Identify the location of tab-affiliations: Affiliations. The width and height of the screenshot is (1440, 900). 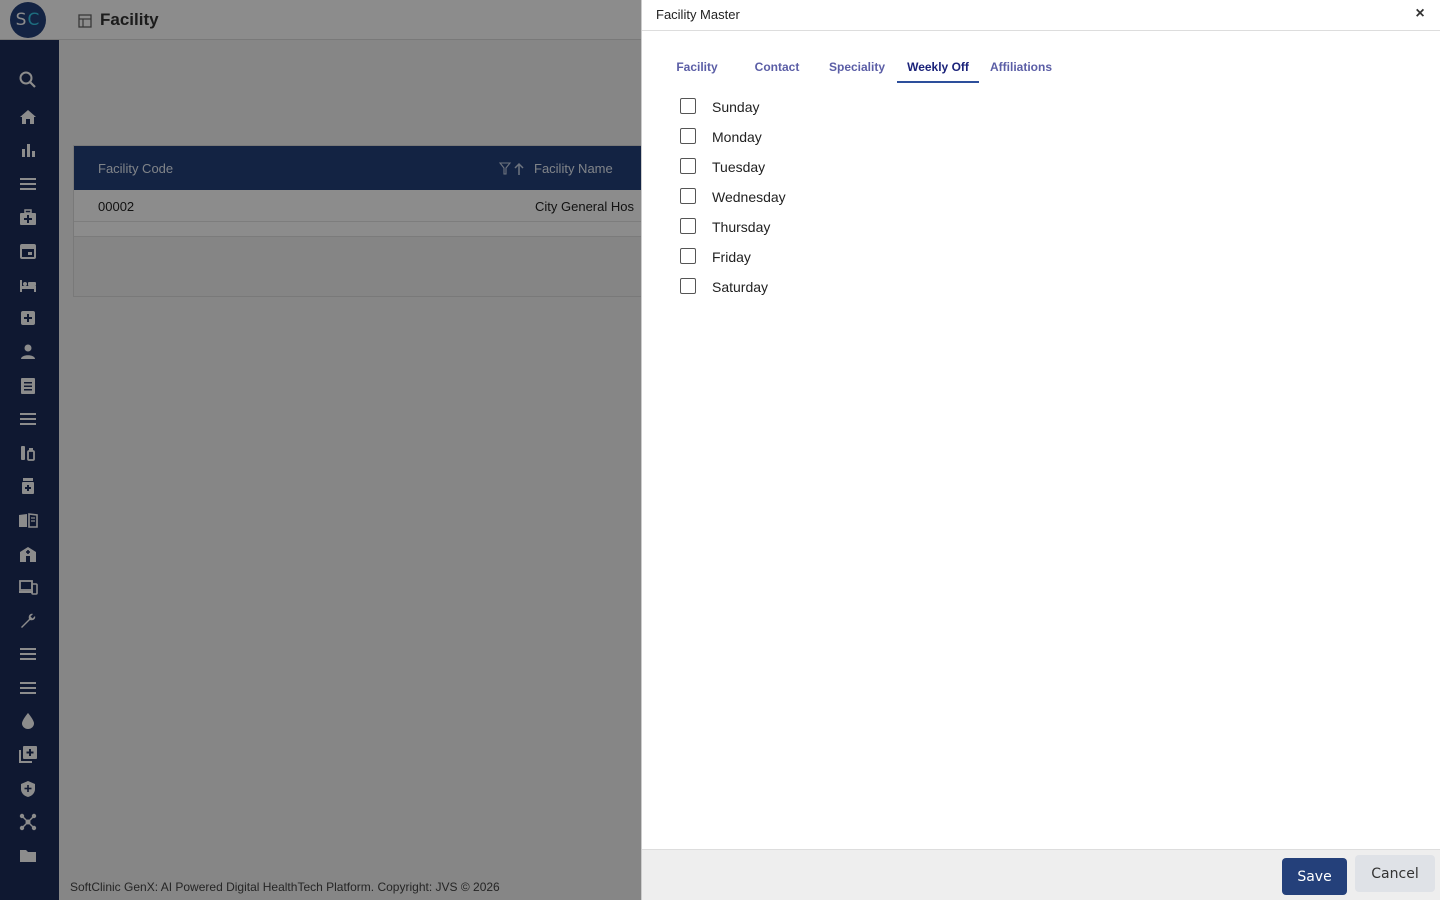
(1021, 67).